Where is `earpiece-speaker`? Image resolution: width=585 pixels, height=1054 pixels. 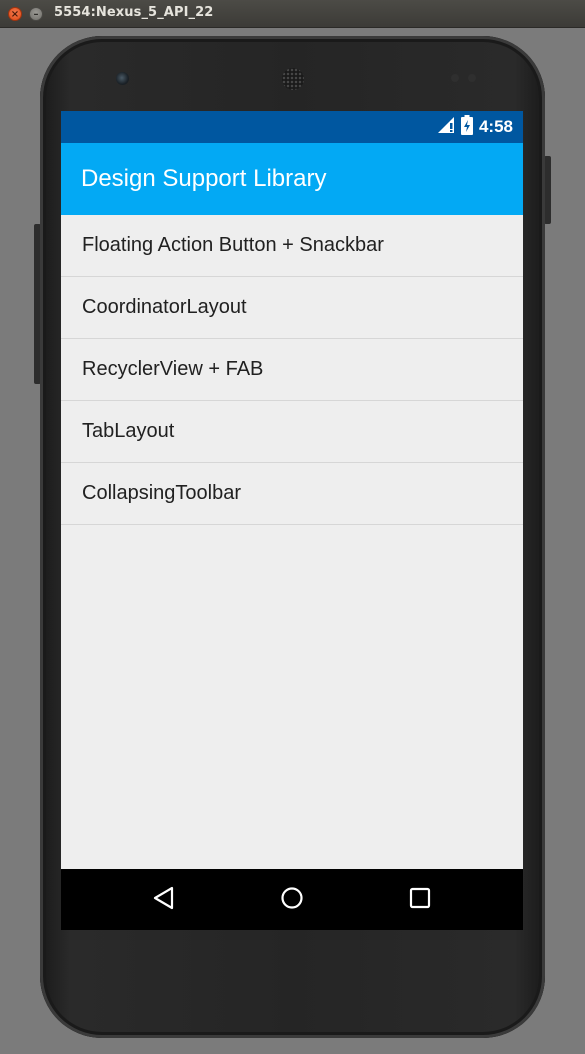
earpiece-speaker is located at coordinates (293, 79).